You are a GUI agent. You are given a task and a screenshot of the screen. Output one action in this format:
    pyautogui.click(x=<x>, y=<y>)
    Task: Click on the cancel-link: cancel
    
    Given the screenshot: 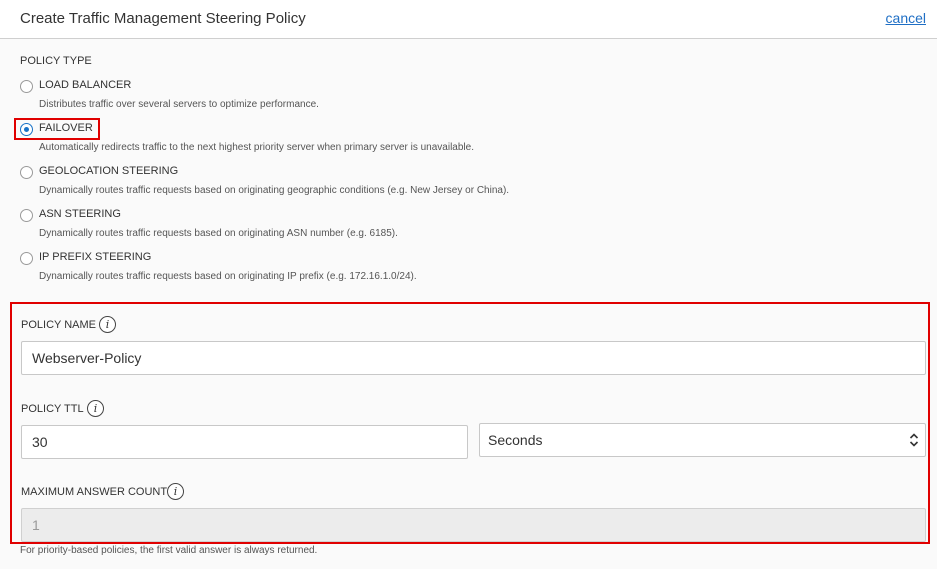 What is the action you would take?
    pyautogui.click(x=906, y=18)
    